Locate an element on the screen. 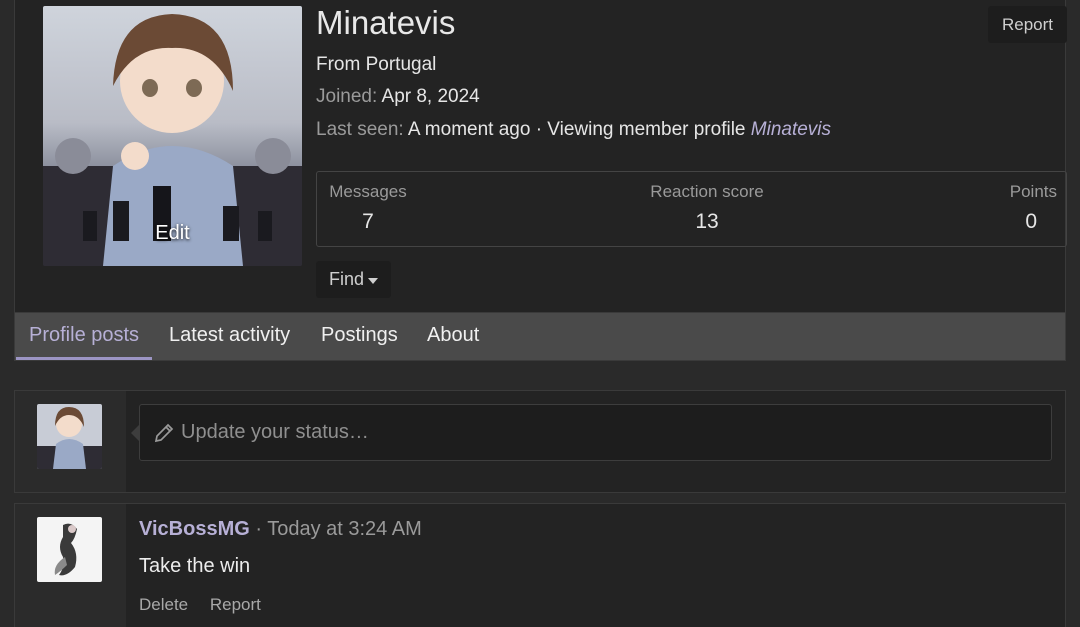 Image resolution: width=1080 pixels, height=627 pixels. stat-messages-label: Messages is located at coordinates (368, 191).